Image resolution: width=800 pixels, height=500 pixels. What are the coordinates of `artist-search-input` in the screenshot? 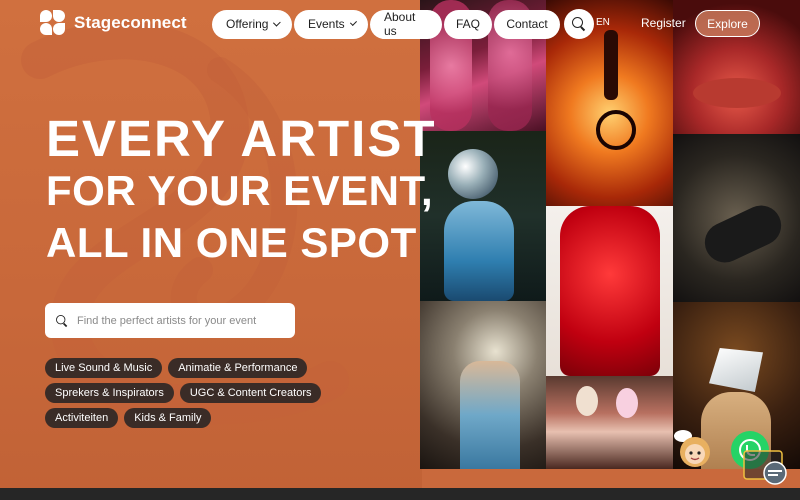 It's located at (179, 320).